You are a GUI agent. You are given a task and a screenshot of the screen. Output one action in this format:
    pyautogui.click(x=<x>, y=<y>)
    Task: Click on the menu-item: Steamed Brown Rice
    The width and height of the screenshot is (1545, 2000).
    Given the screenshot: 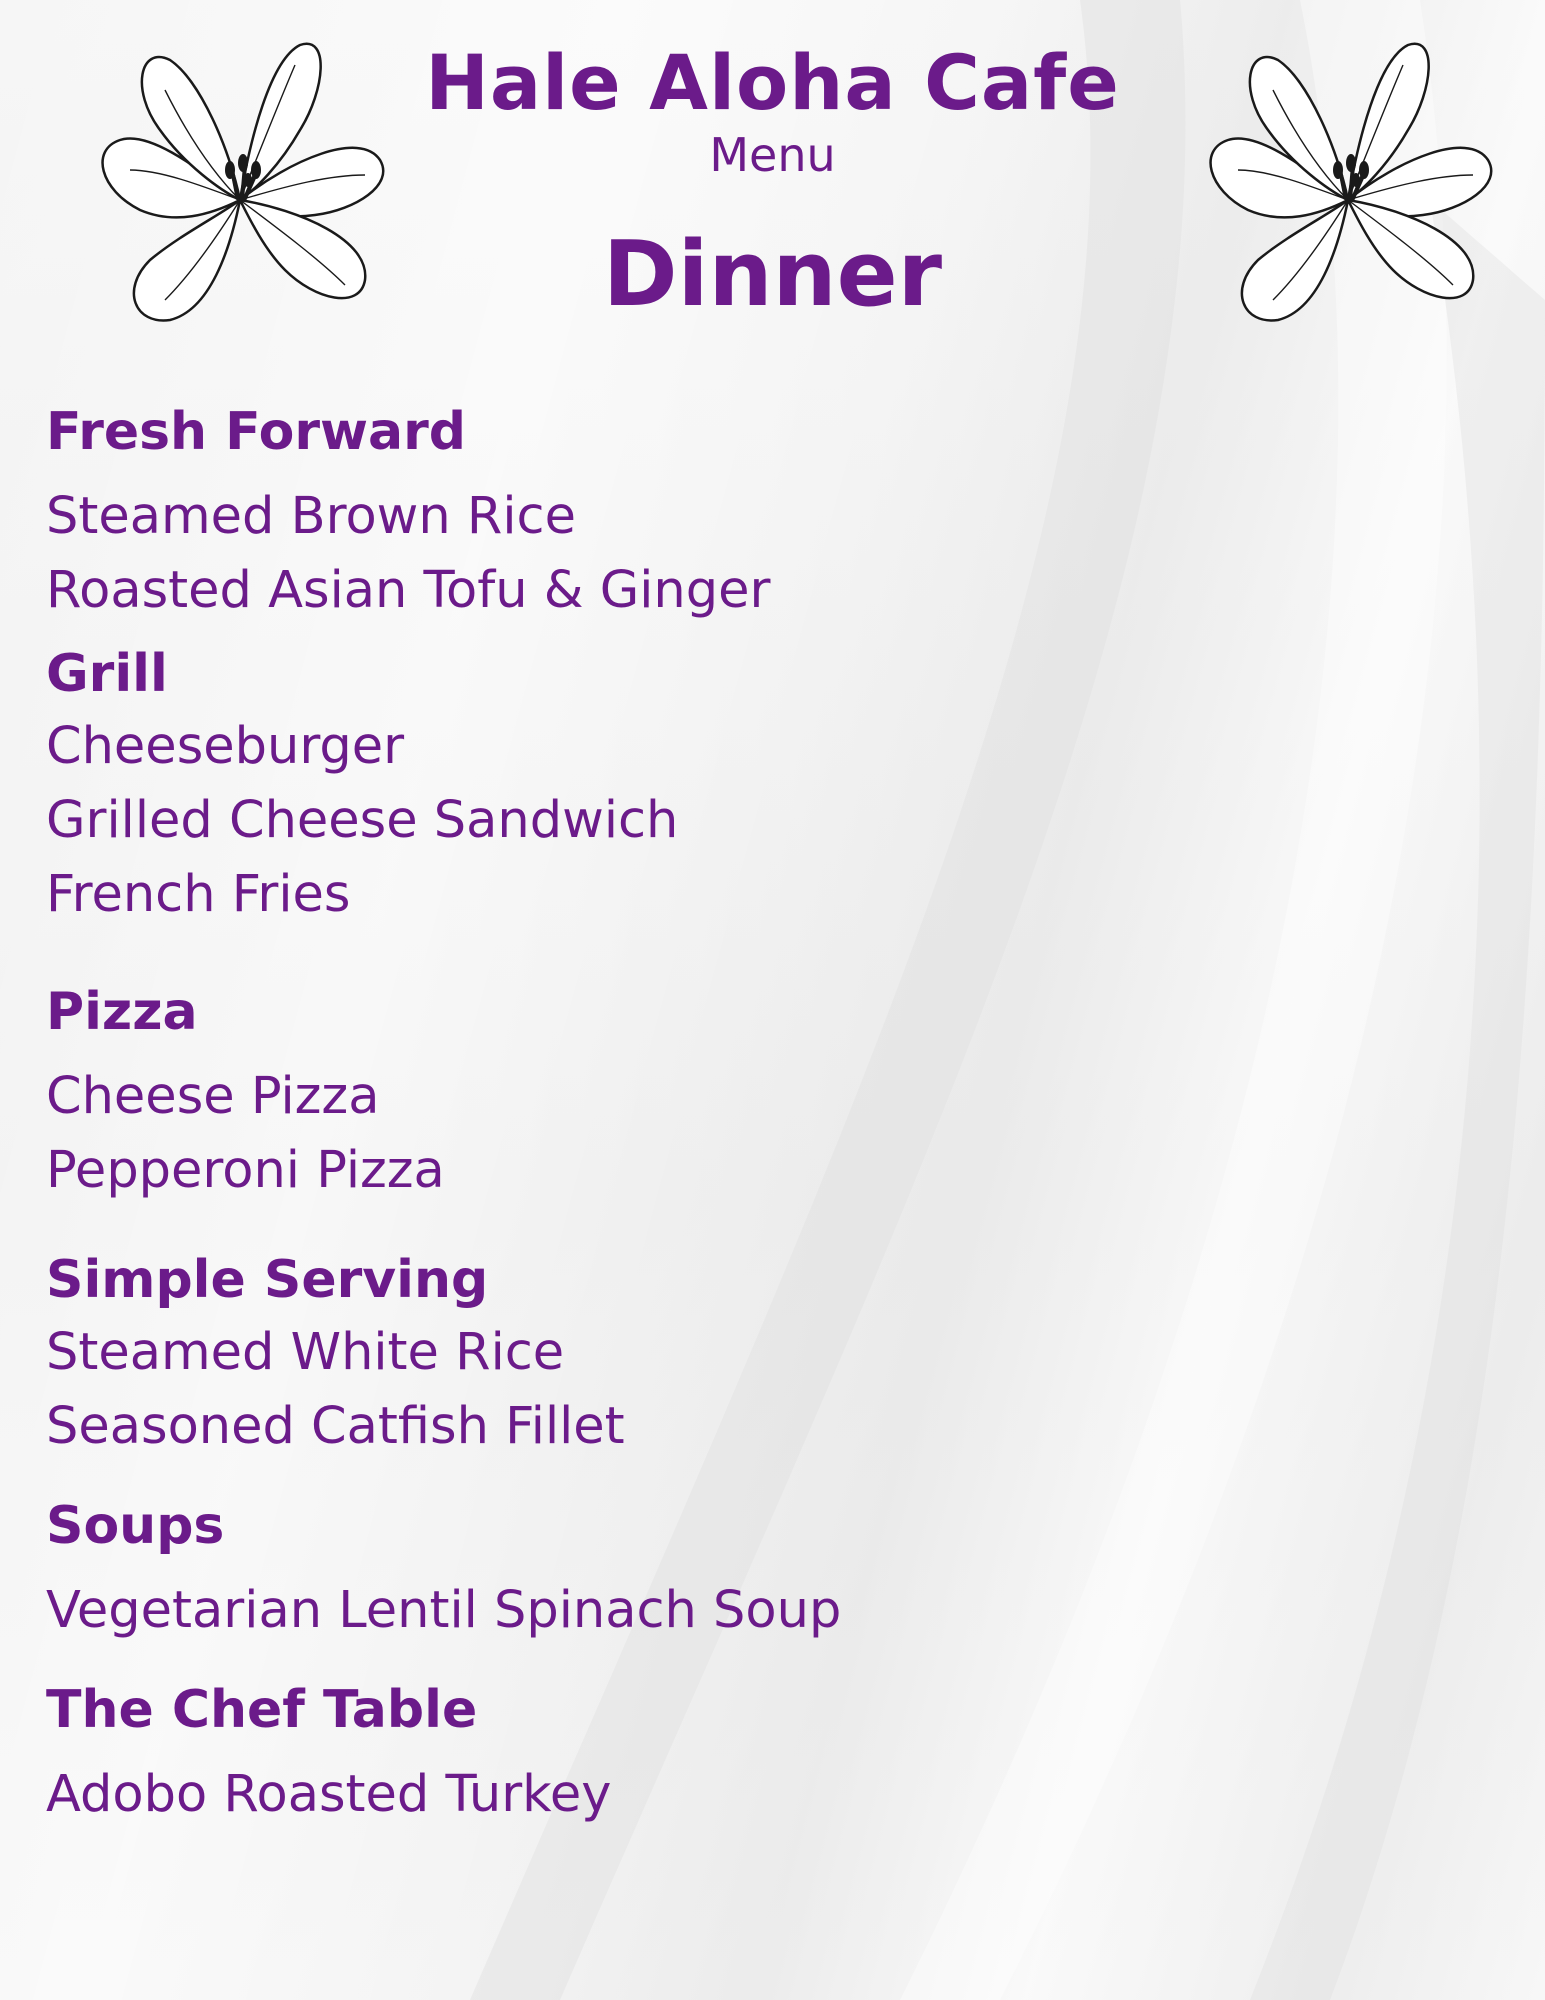 What is the action you would take?
    pyautogui.click(x=311, y=516)
    